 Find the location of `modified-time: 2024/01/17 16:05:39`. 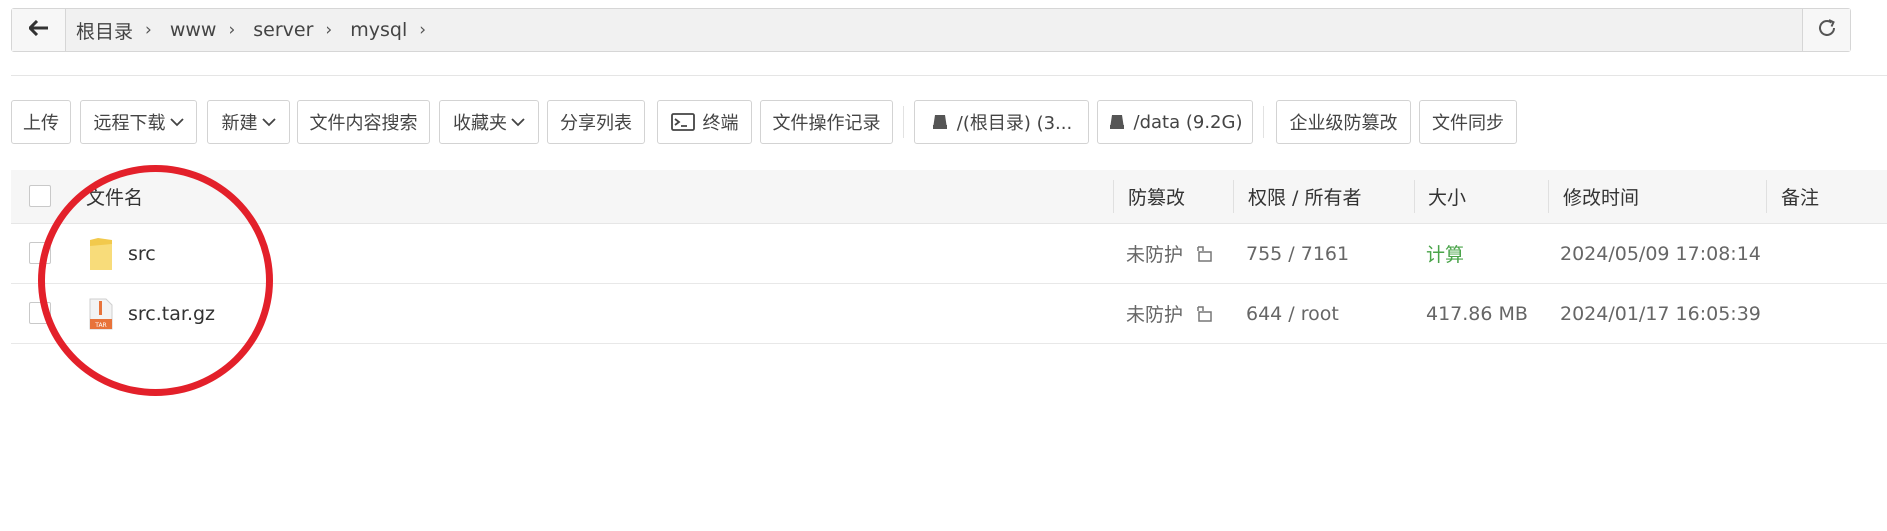

modified-time: 2024/01/17 16:05:39 is located at coordinates (1660, 313).